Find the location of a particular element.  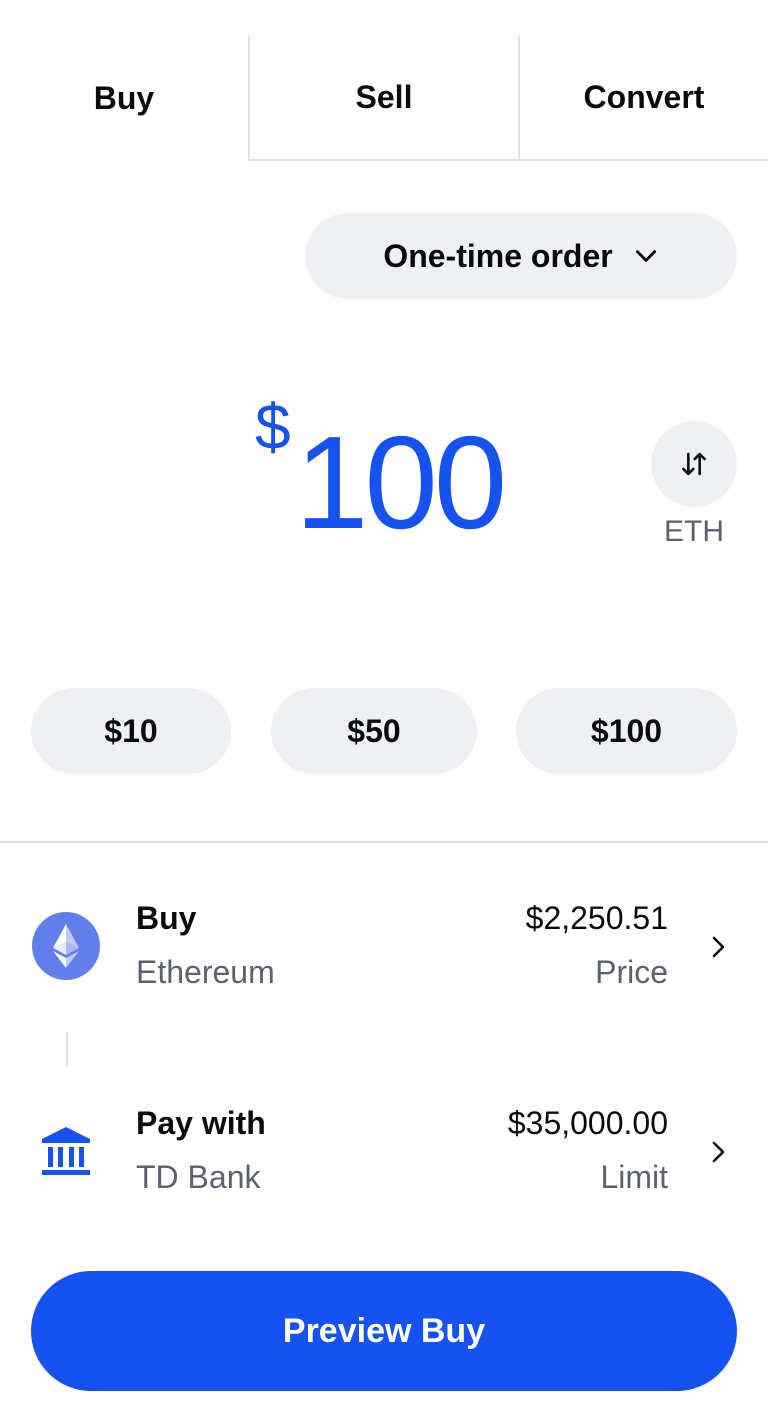

tab-sell: Sell is located at coordinates (383, 98).